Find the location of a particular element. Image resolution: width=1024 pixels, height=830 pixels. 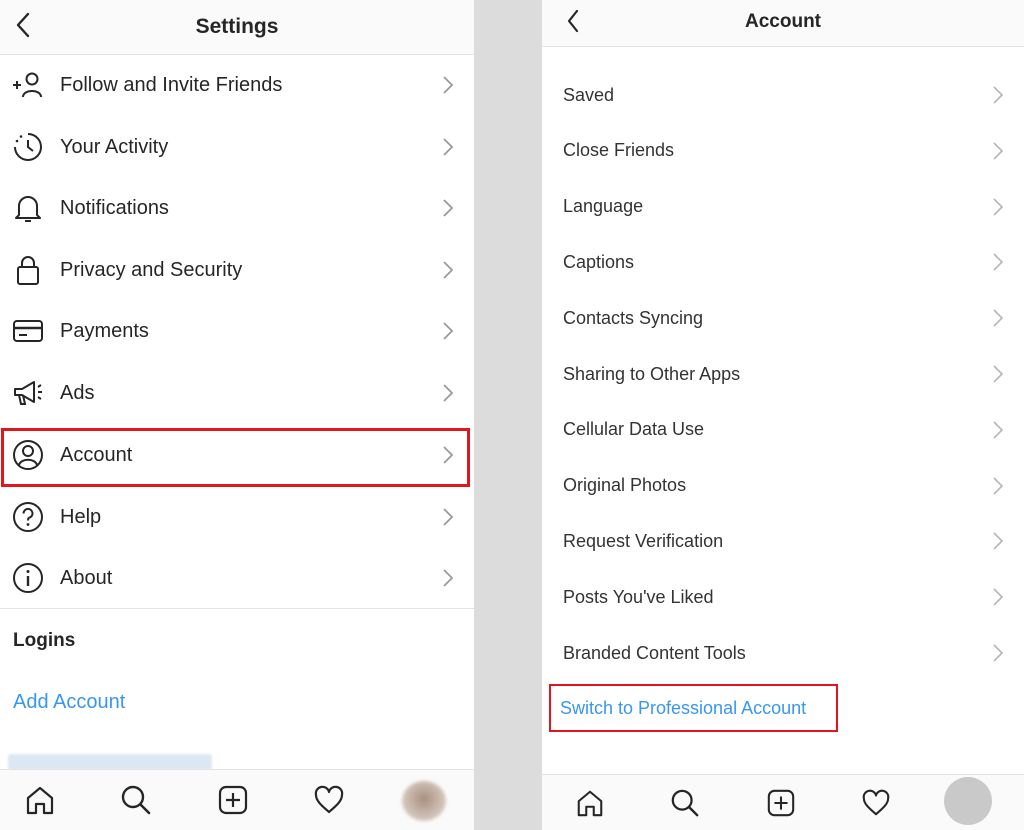

account-item-label: Contacts Syncing is located at coordinates (633, 317).